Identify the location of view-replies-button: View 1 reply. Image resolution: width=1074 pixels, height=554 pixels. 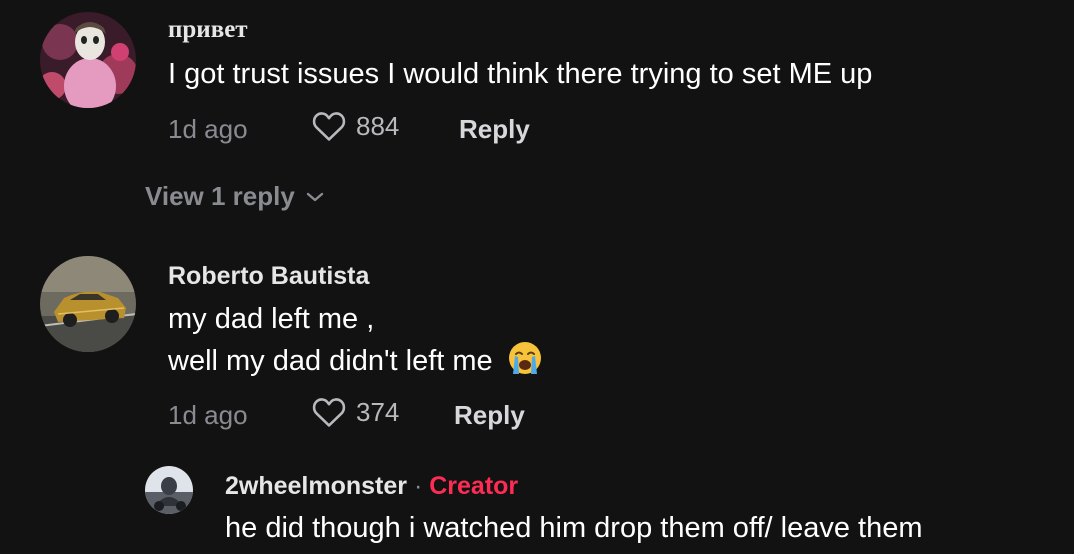
(235, 196).